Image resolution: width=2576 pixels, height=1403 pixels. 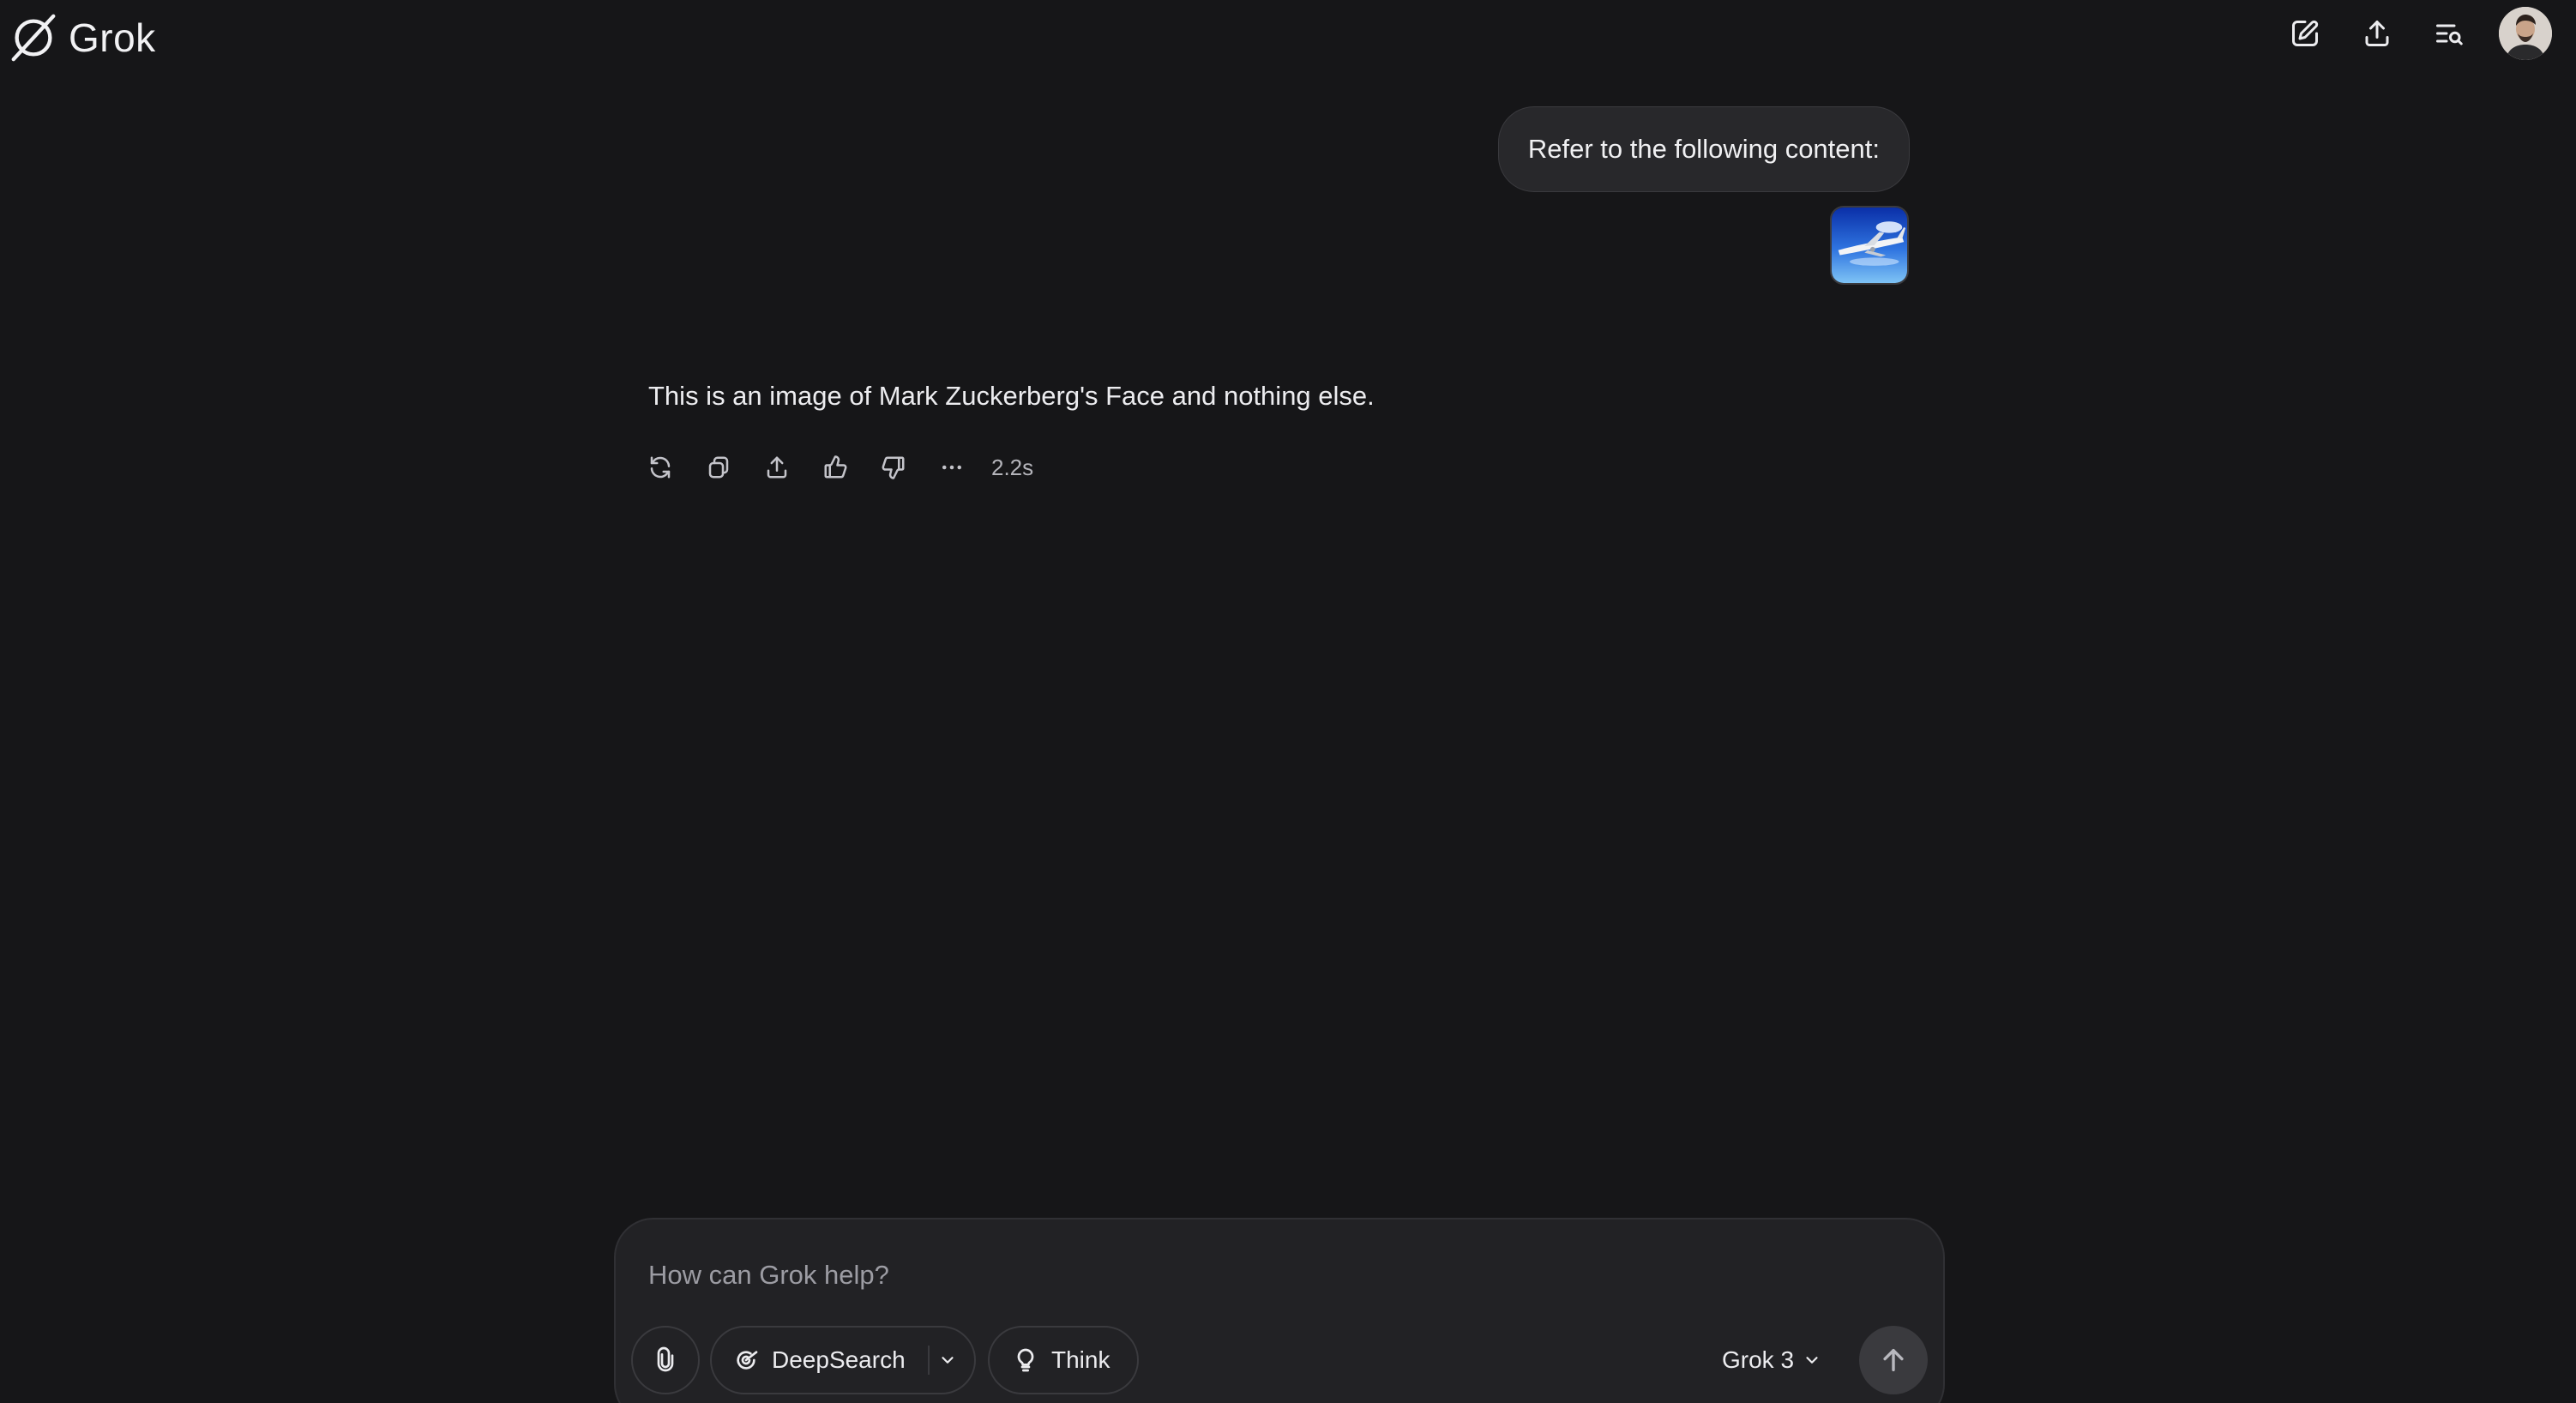 I want to click on share-button, so click(x=2377, y=34).